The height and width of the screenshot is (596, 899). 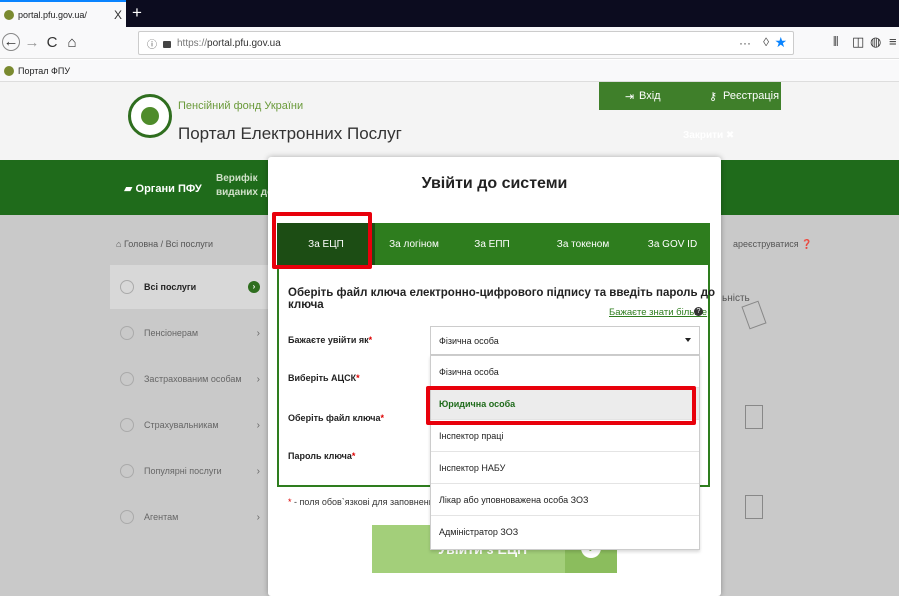 What do you see at coordinates (11, 42) in the screenshot?
I see `back-button: ←` at bounding box center [11, 42].